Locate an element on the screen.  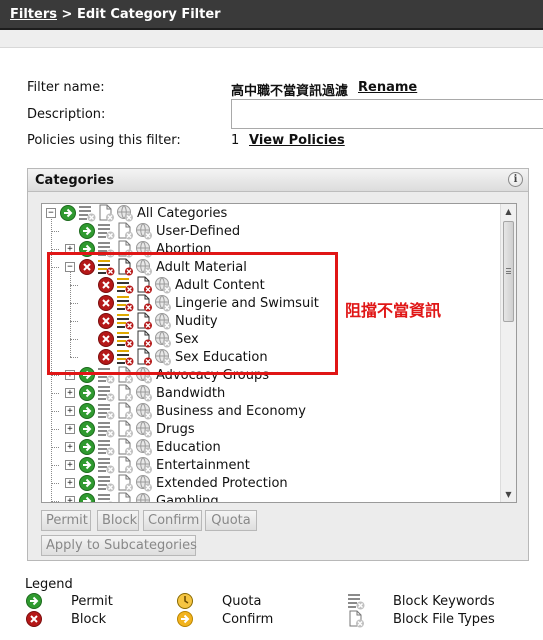
category-row: + Business and Economy is located at coordinates (185, 411).